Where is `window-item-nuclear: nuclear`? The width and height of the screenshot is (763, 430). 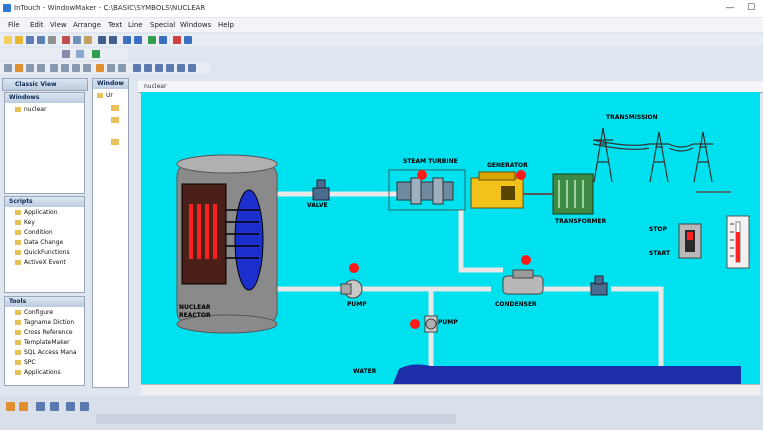 window-item-nuclear: nuclear is located at coordinates (30, 109).